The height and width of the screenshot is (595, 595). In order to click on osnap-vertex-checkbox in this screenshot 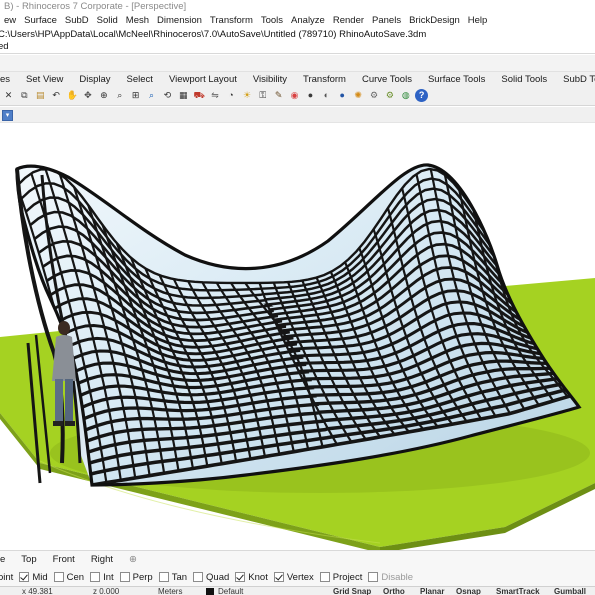, I will do `click(278, 577)`.